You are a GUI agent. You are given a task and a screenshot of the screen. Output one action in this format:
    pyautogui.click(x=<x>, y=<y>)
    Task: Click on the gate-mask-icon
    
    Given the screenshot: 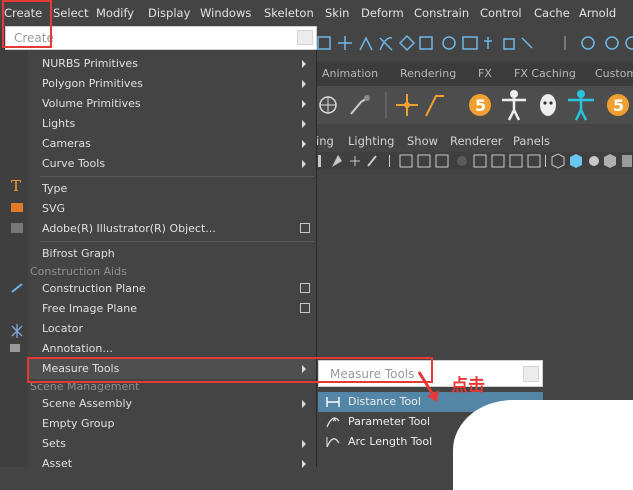 What is the action you would take?
    pyautogui.click(x=462, y=161)
    